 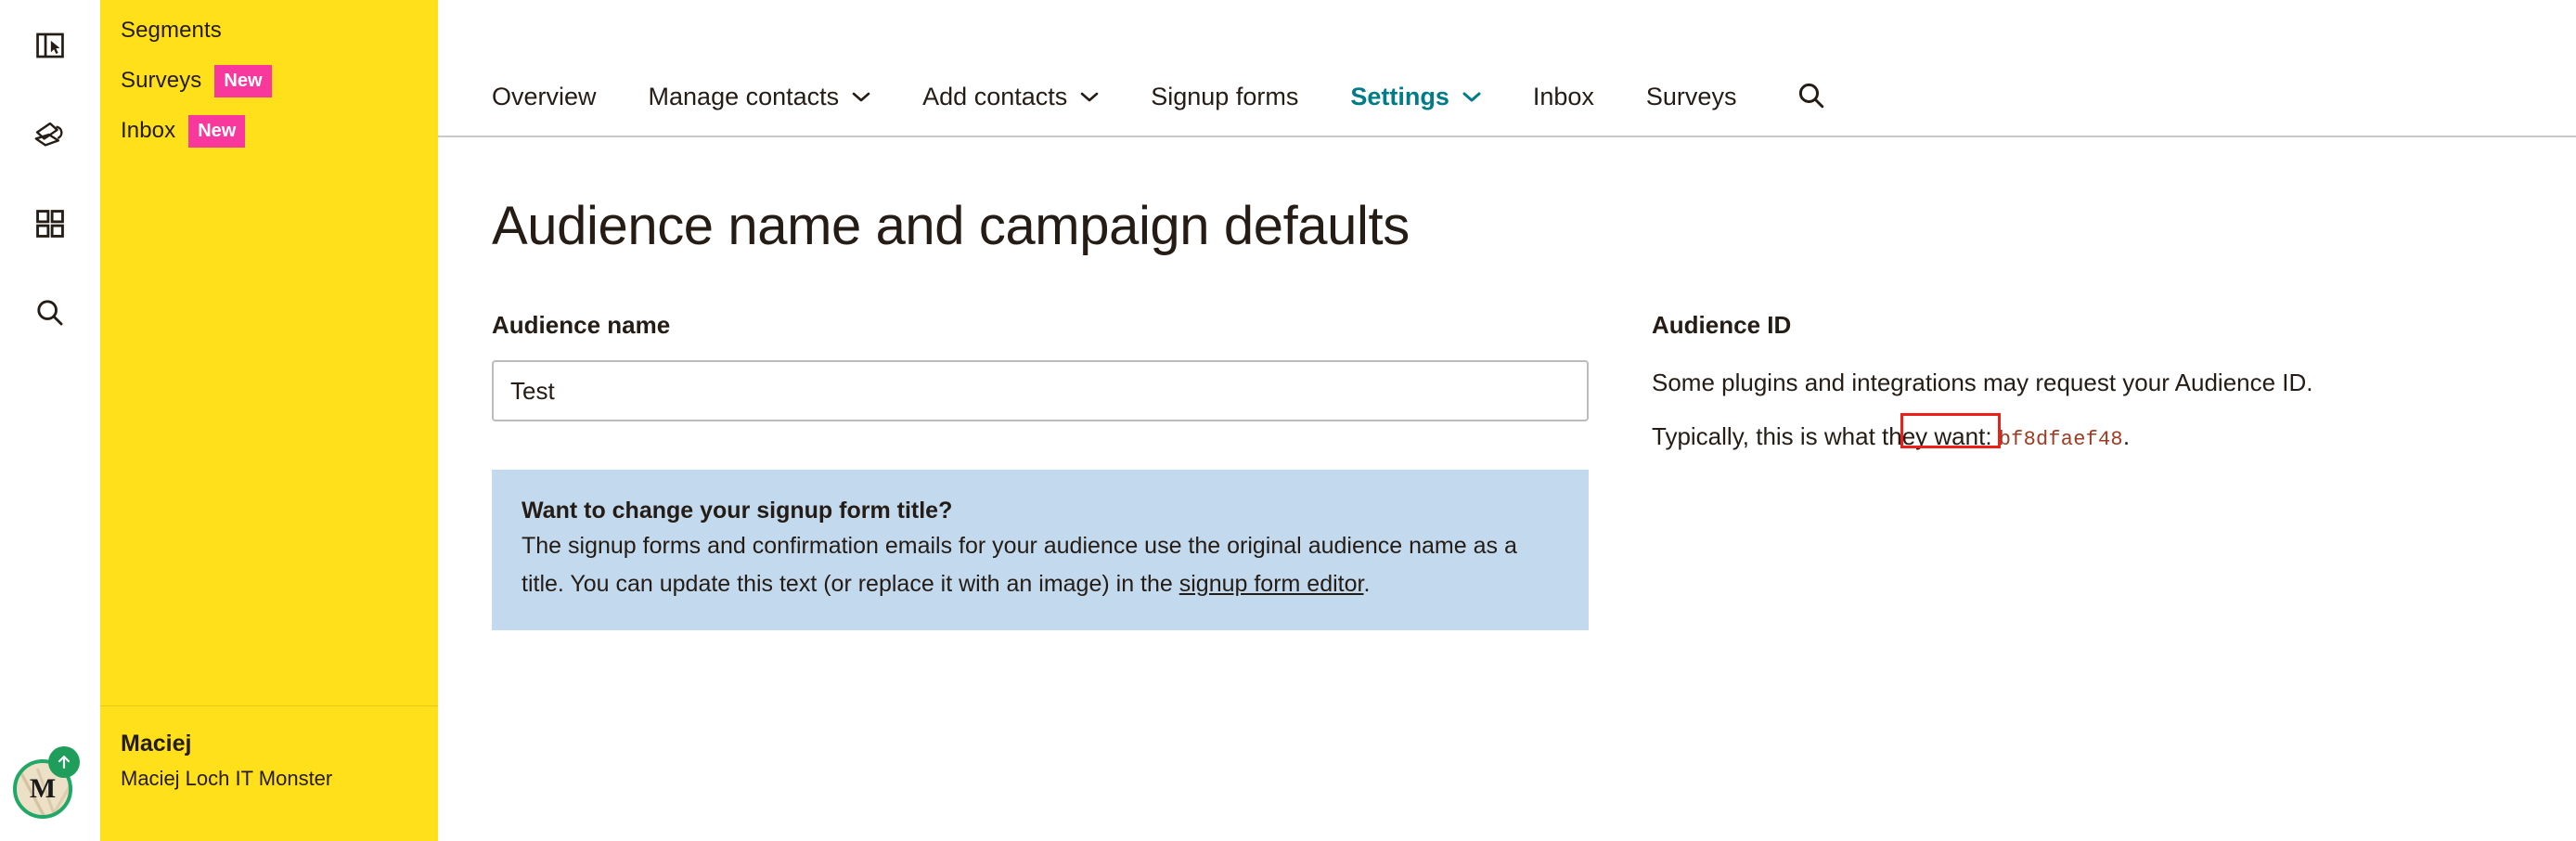 What do you see at coordinates (1367, 583) in the screenshot?
I see `info-box-body-period: .` at bounding box center [1367, 583].